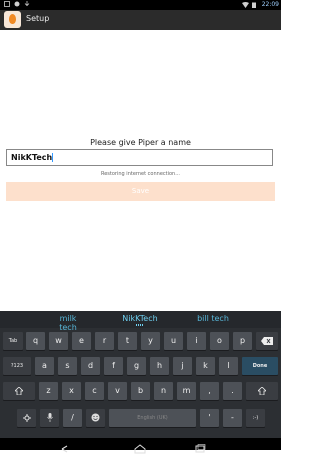 This screenshot has width=320, height=458. What do you see at coordinates (213, 318) in the screenshot?
I see `suggestion-3: bill tech` at bounding box center [213, 318].